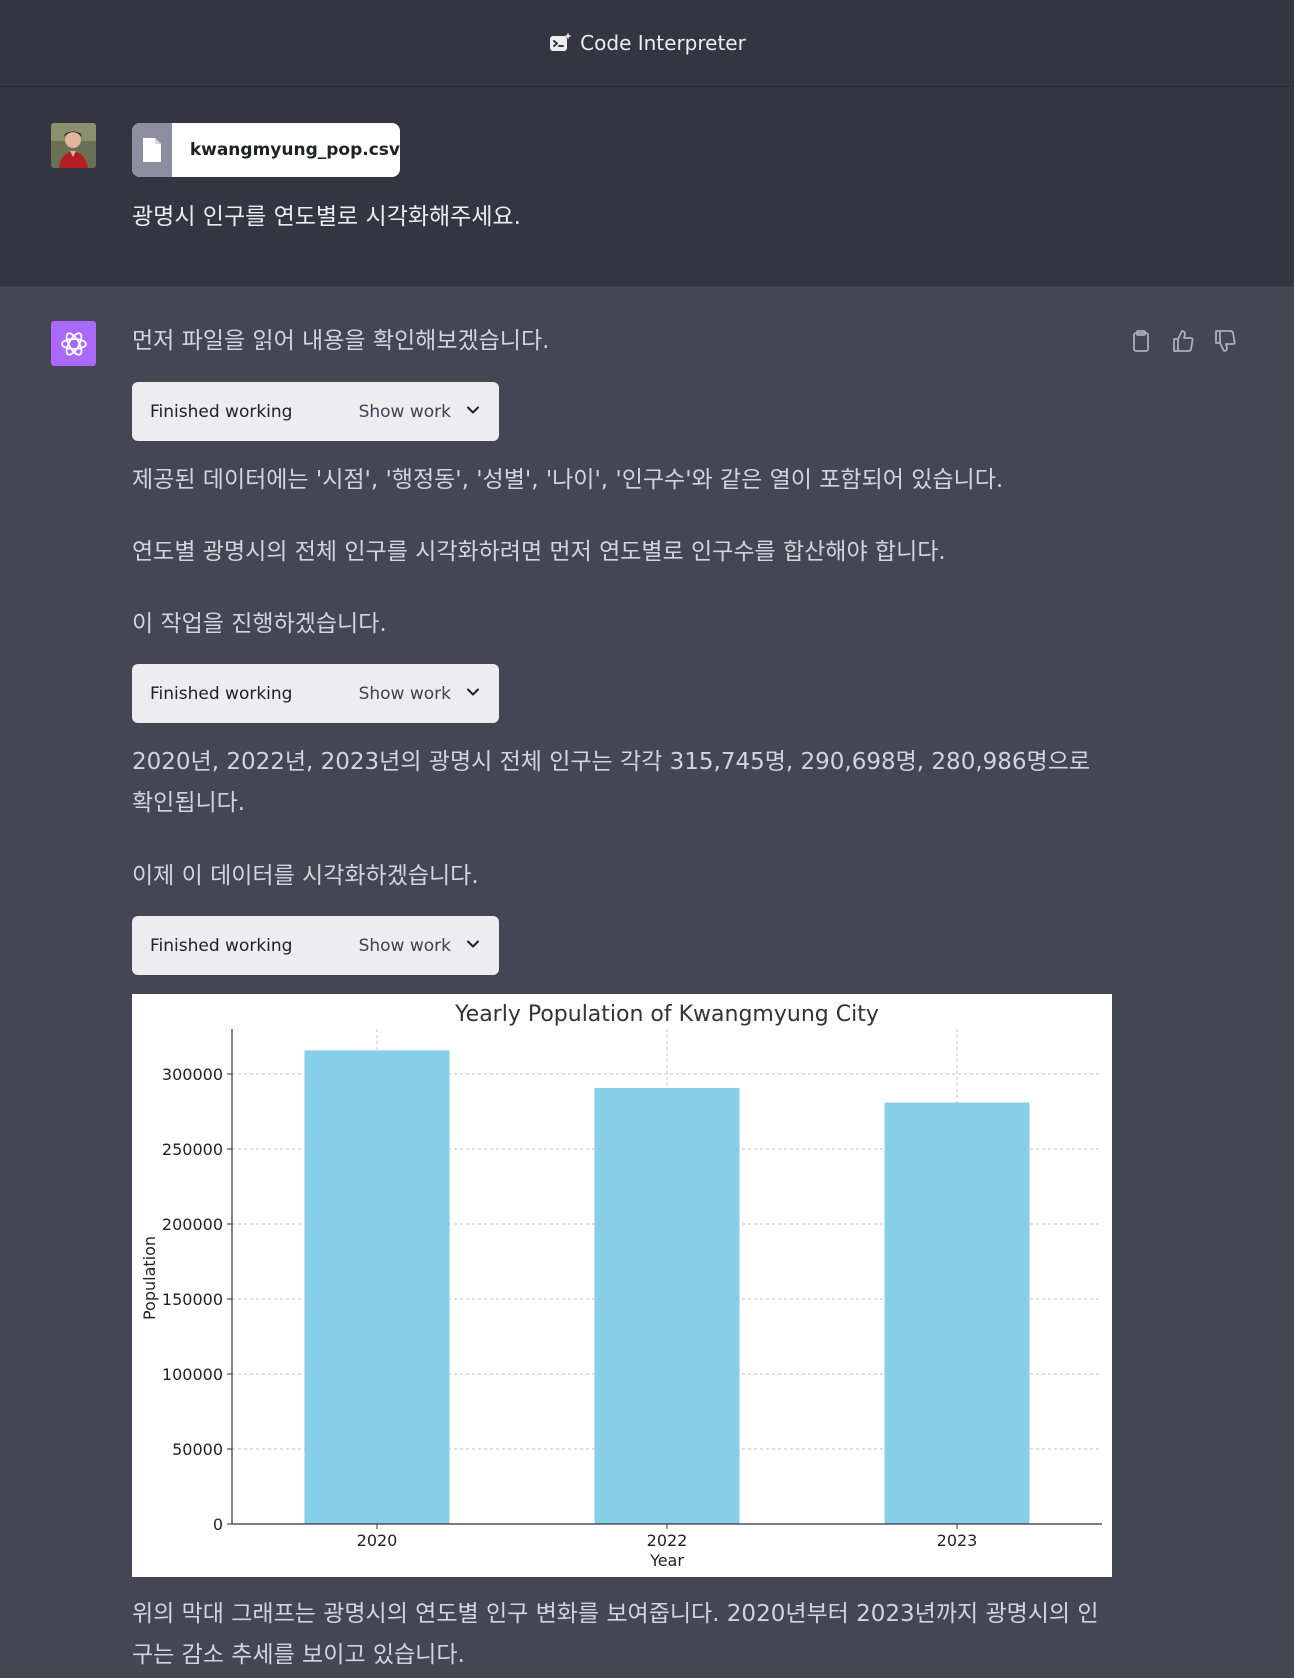 This screenshot has height=1678, width=1294. I want to click on code-interpreter-icon, so click(560, 43).